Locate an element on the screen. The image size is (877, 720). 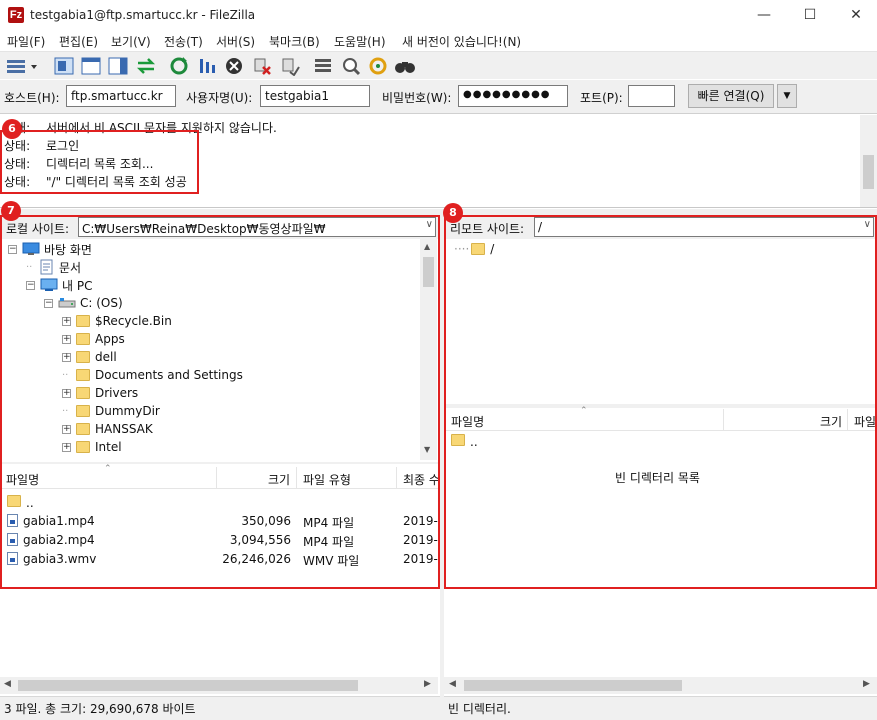
local-tree-scrollbar: ▲ ▼ is located at coordinates (428, 349).